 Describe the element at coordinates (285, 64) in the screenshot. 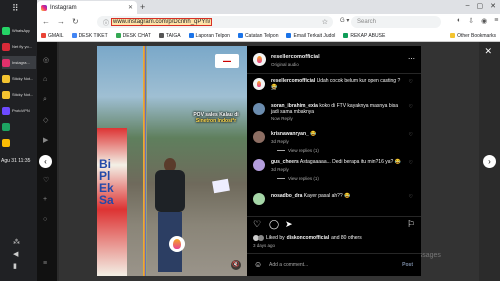

I see `audio-label: Original audio` at that location.